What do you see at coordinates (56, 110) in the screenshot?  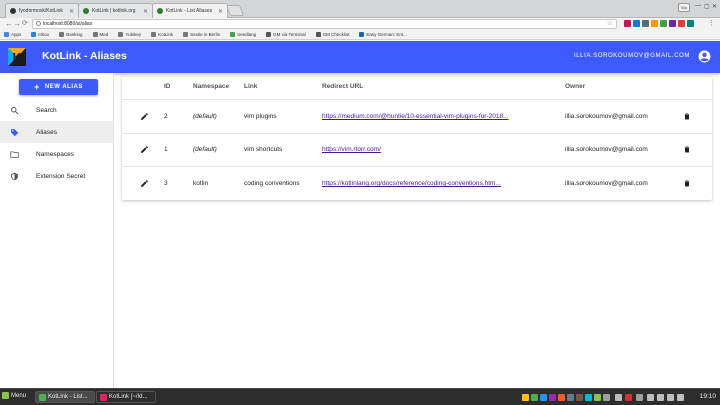 I see `sidebar-item-search: Search` at bounding box center [56, 110].